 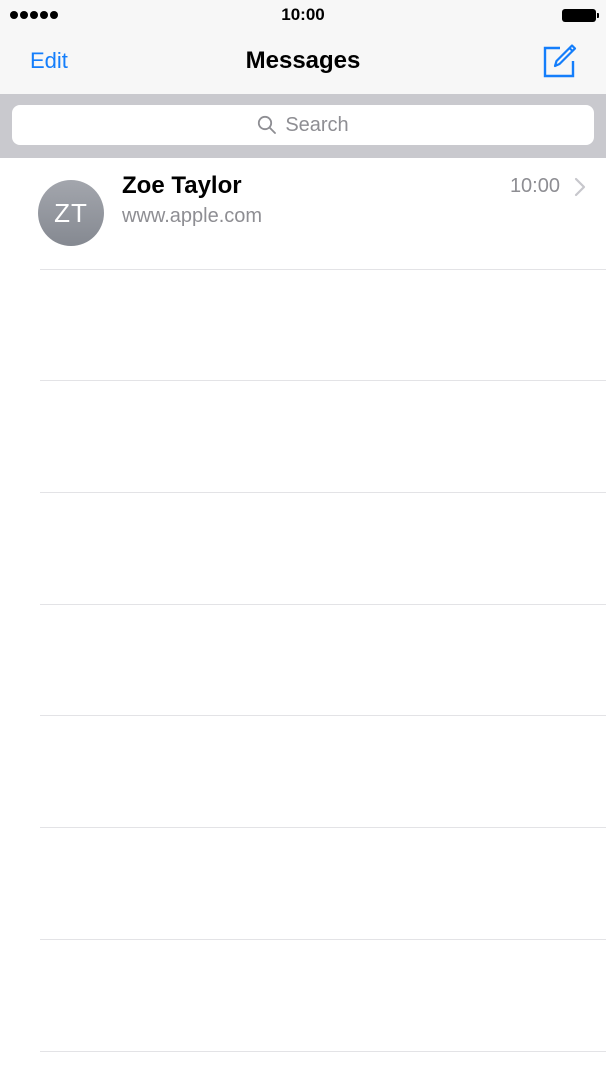 I want to click on status-time: 10:00, so click(x=303, y=14).